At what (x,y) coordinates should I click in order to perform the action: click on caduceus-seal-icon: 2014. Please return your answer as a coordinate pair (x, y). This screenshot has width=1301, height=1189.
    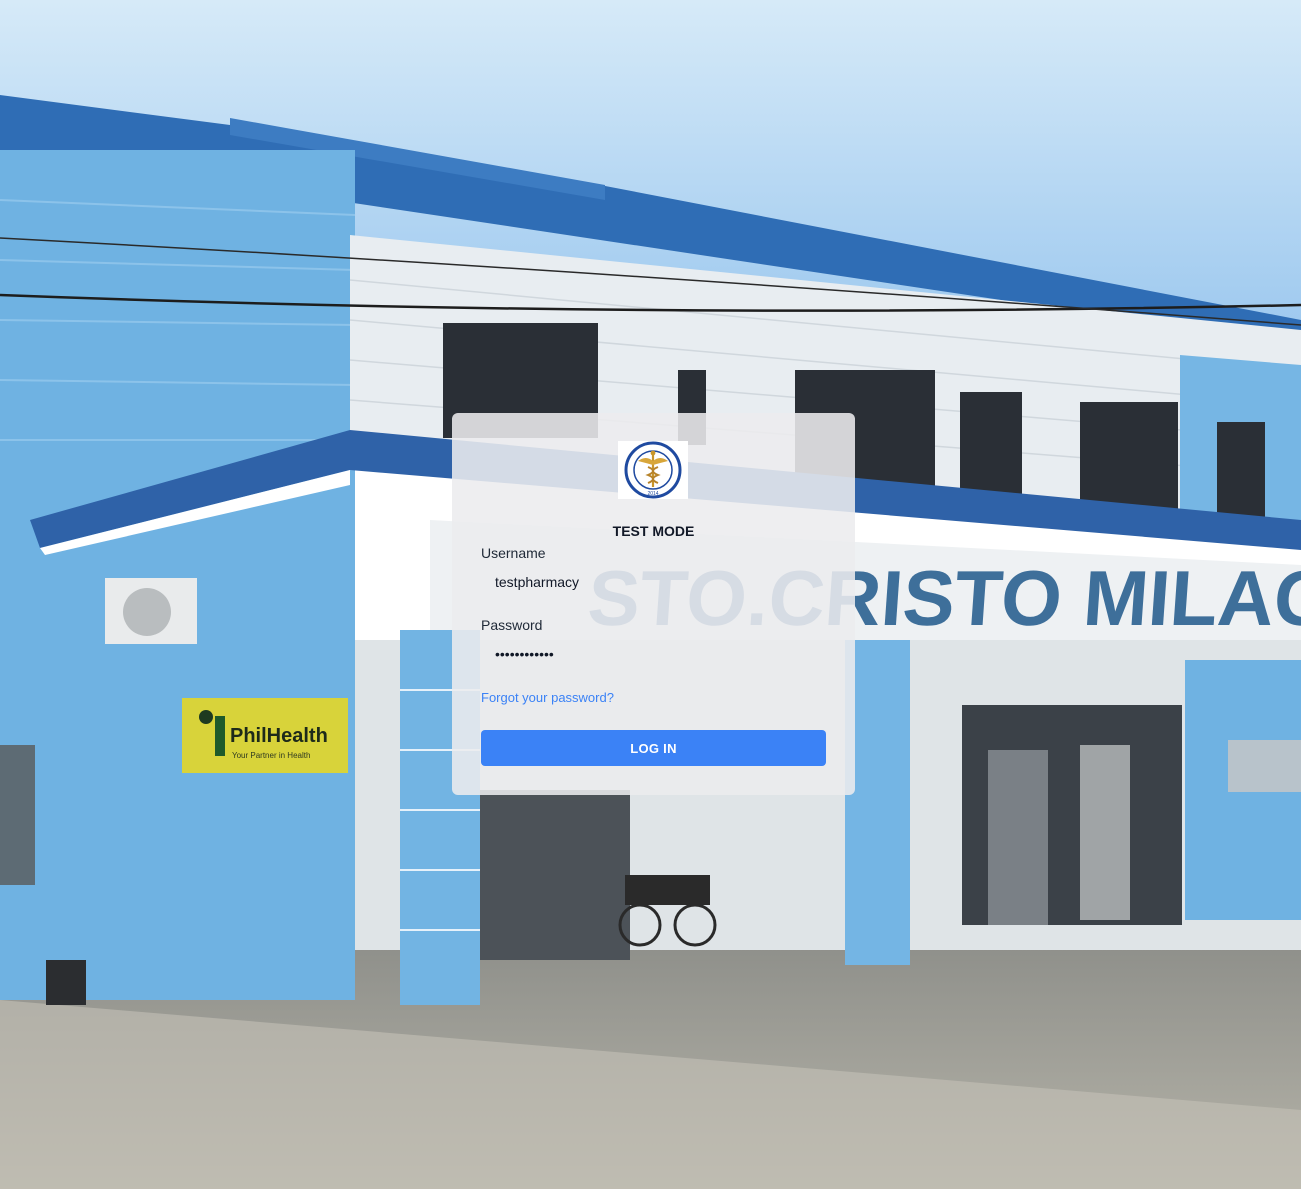
    Looking at the image, I should click on (653, 470).